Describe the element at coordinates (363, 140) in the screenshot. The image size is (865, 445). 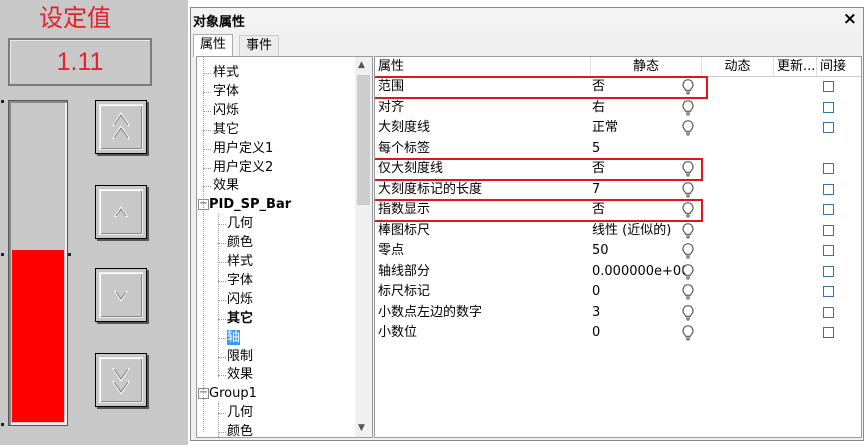
I see `tree-scroll-thumb` at that location.